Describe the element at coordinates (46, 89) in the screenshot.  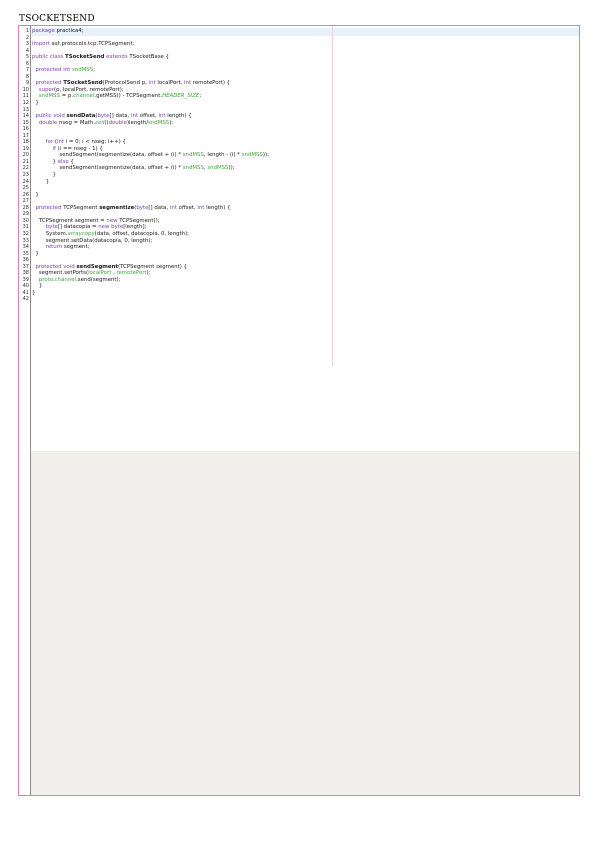
I see `code-token: super` at that location.